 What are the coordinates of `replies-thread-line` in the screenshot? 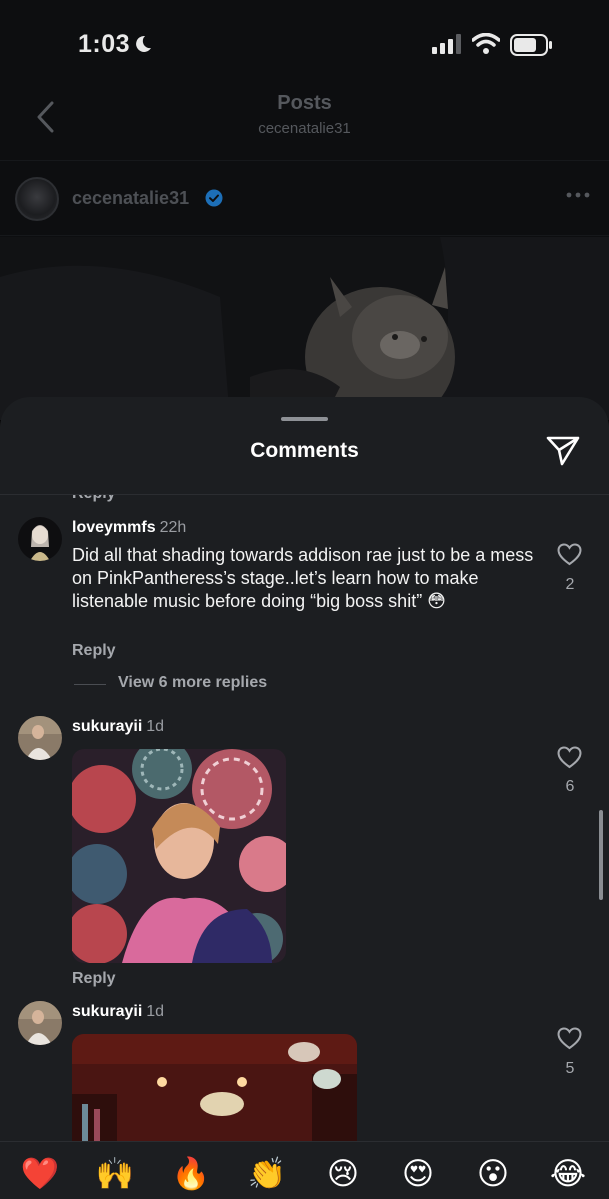 It's located at (90, 684).